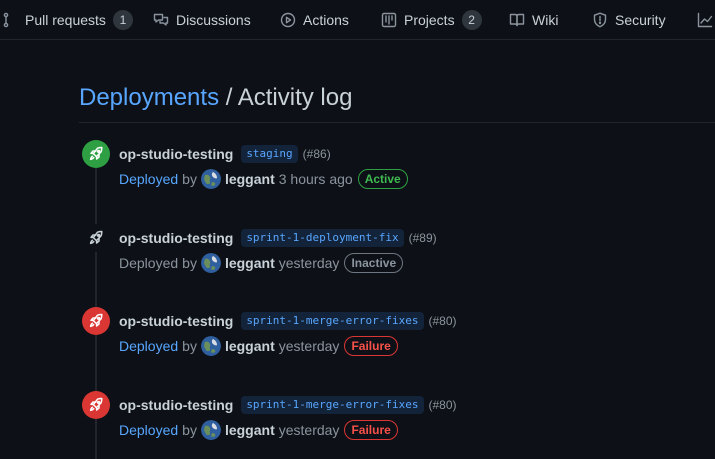  What do you see at coordinates (269, 154) in the screenshot?
I see `branch-ref: staging` at bounding box center [269, 154].